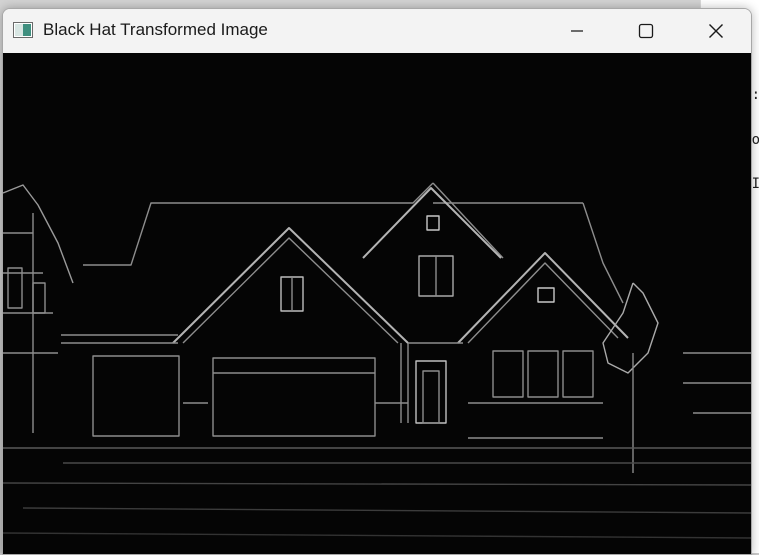 The image size is (759, 555). Describe the element at coordinates (377, 31) in the screenshot. I see `title-bar: Black Hat Transformed Image` at that location.